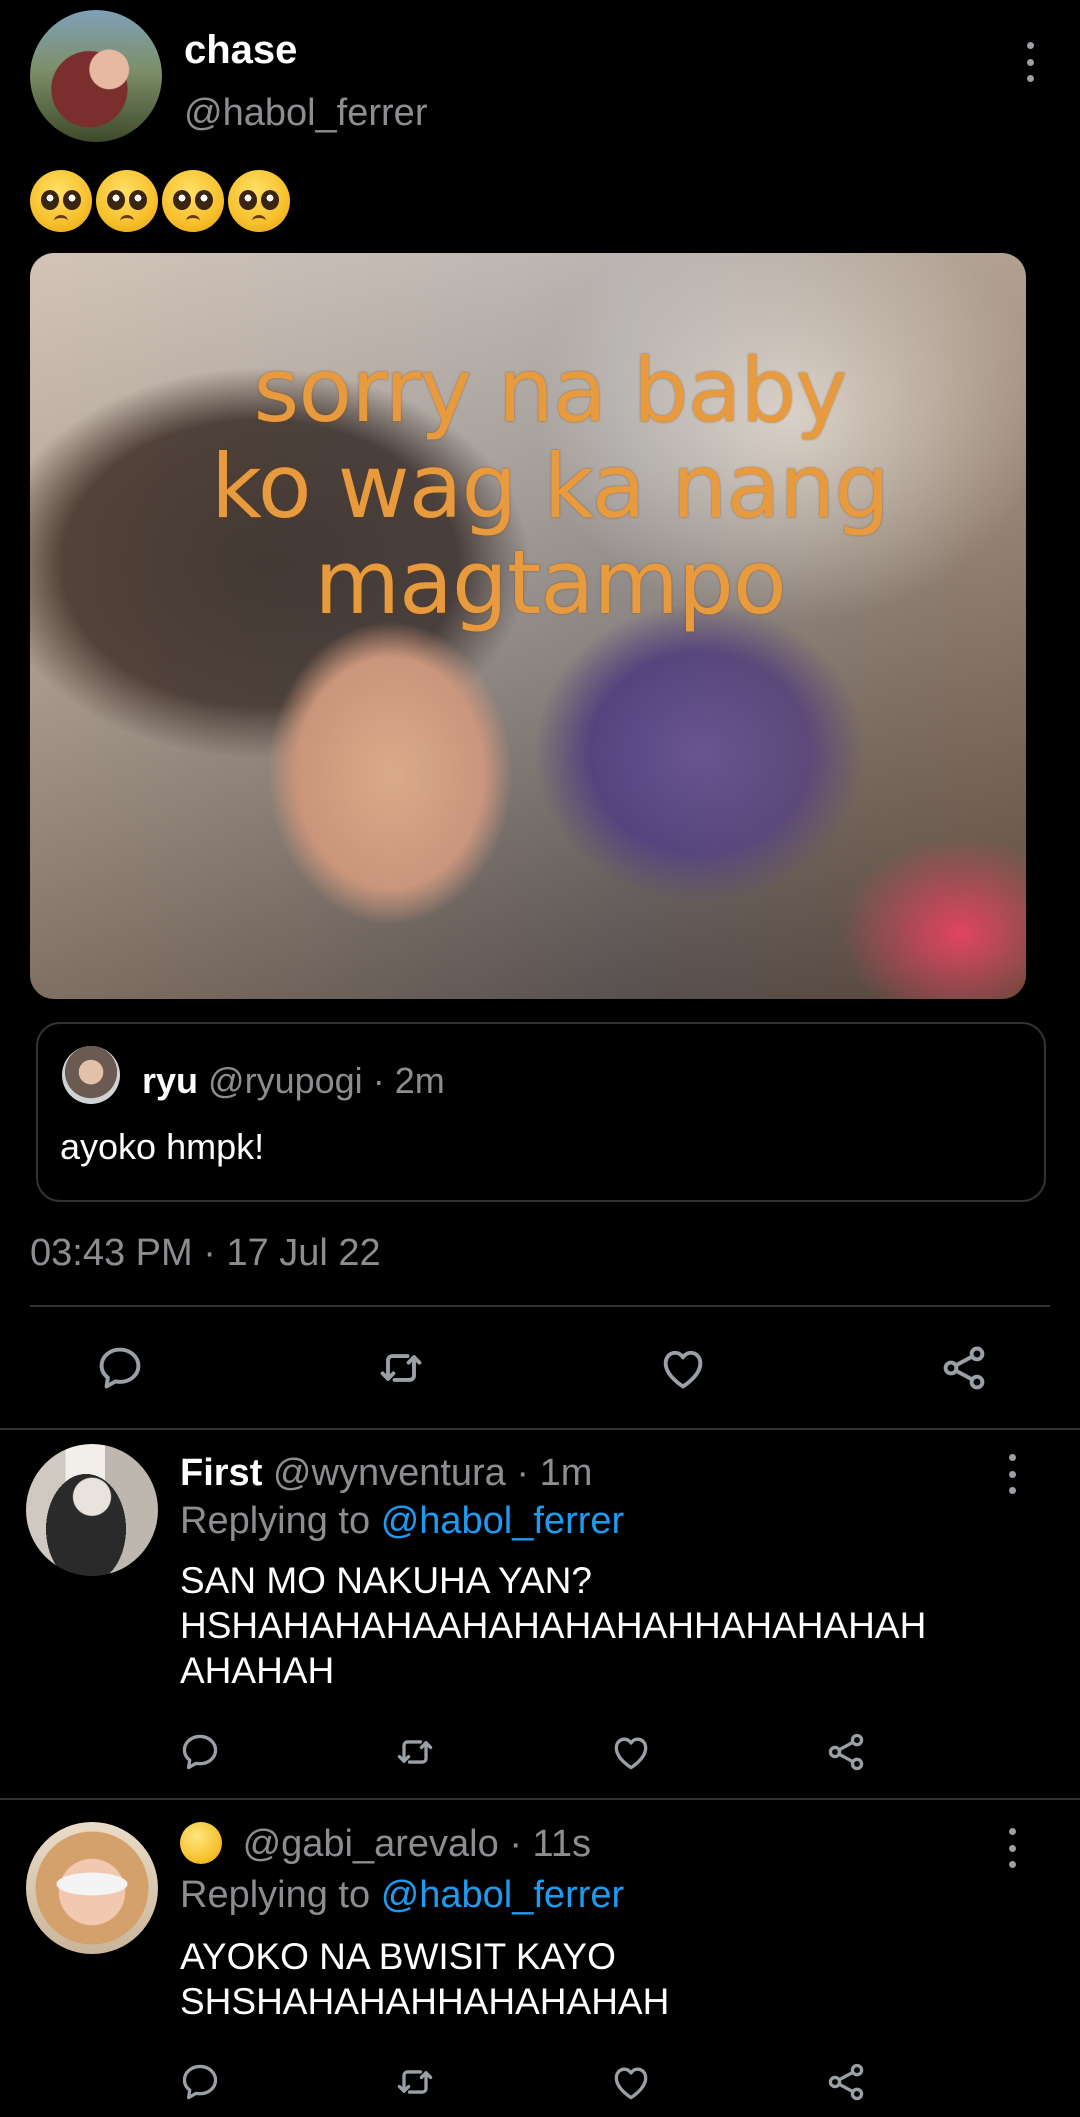  Describe the element at coordinates (553, 1625) in the screenshot. I see `reply-text-line: HSHAHAHAHAAHAHAHAHAHHAHAHAHAH` at that location.